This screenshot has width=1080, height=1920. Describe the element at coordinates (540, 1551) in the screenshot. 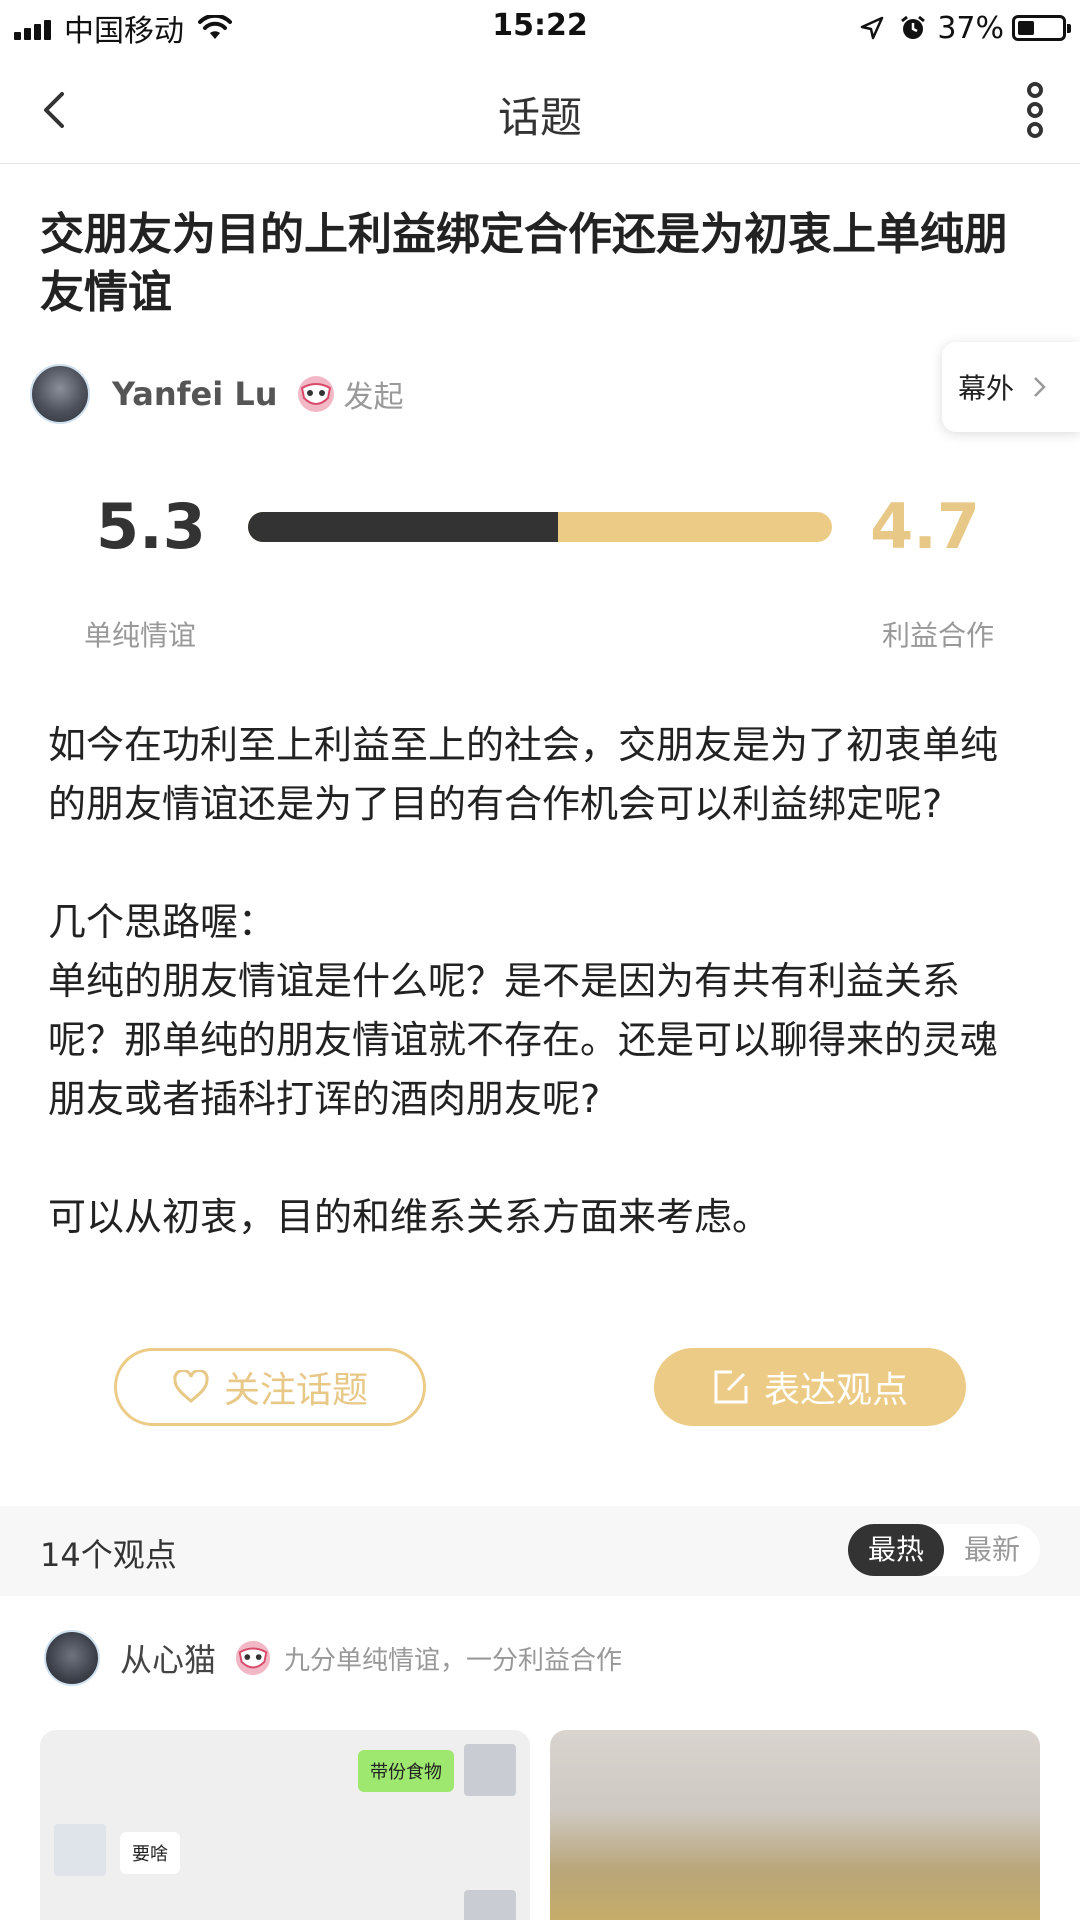

I see `opinions-header: 14个观点 最热 最新` at that location.